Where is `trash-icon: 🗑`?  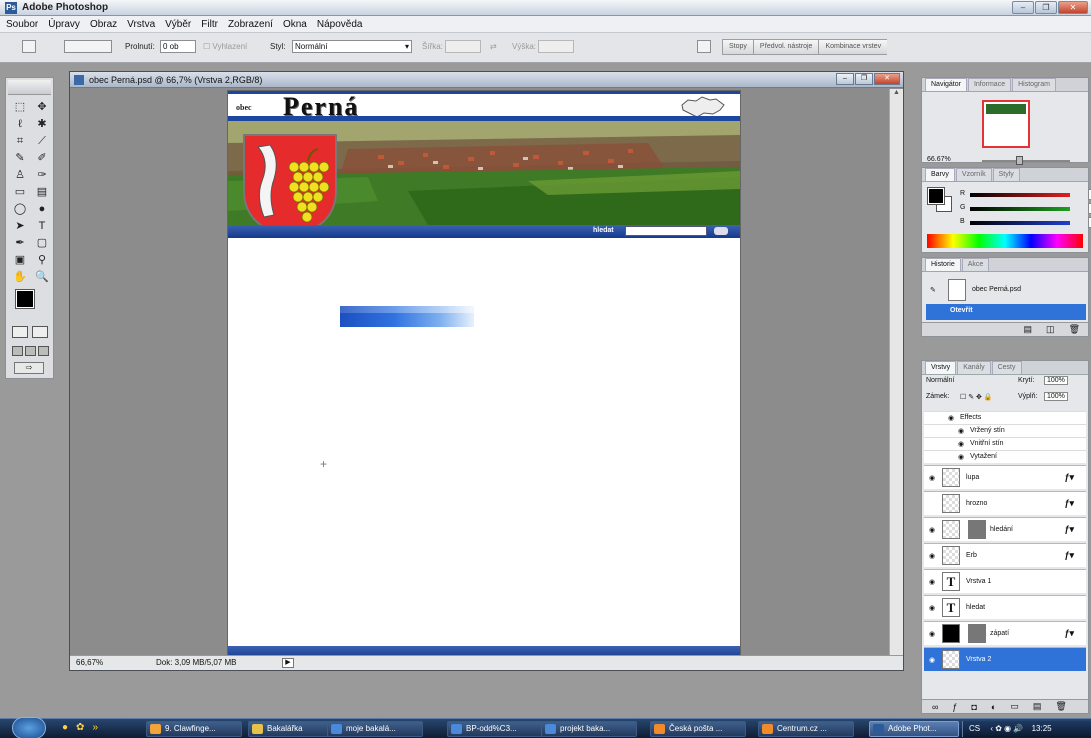
trash-icon: 🗑 is located at coordinates (1074, 329).